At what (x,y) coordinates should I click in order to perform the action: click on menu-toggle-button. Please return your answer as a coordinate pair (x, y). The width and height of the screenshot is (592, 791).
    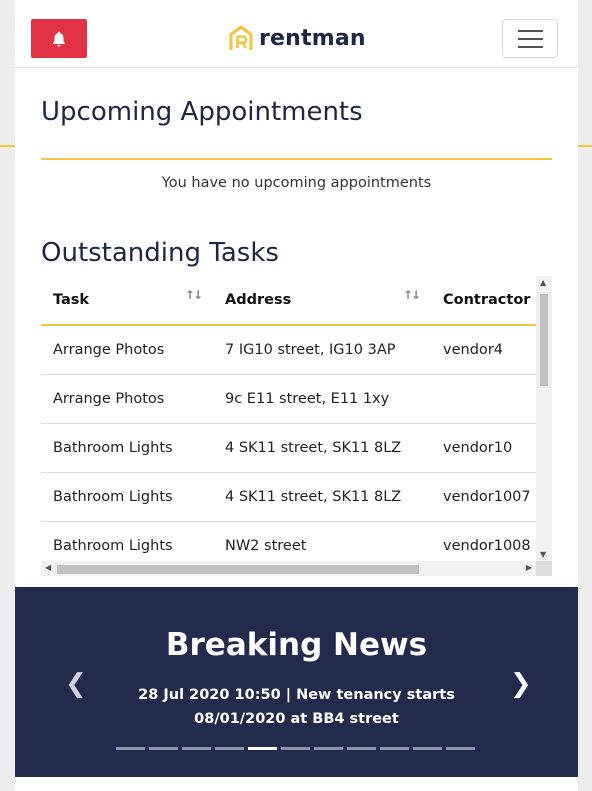
    Looking at the image, I should click on (530, 38).